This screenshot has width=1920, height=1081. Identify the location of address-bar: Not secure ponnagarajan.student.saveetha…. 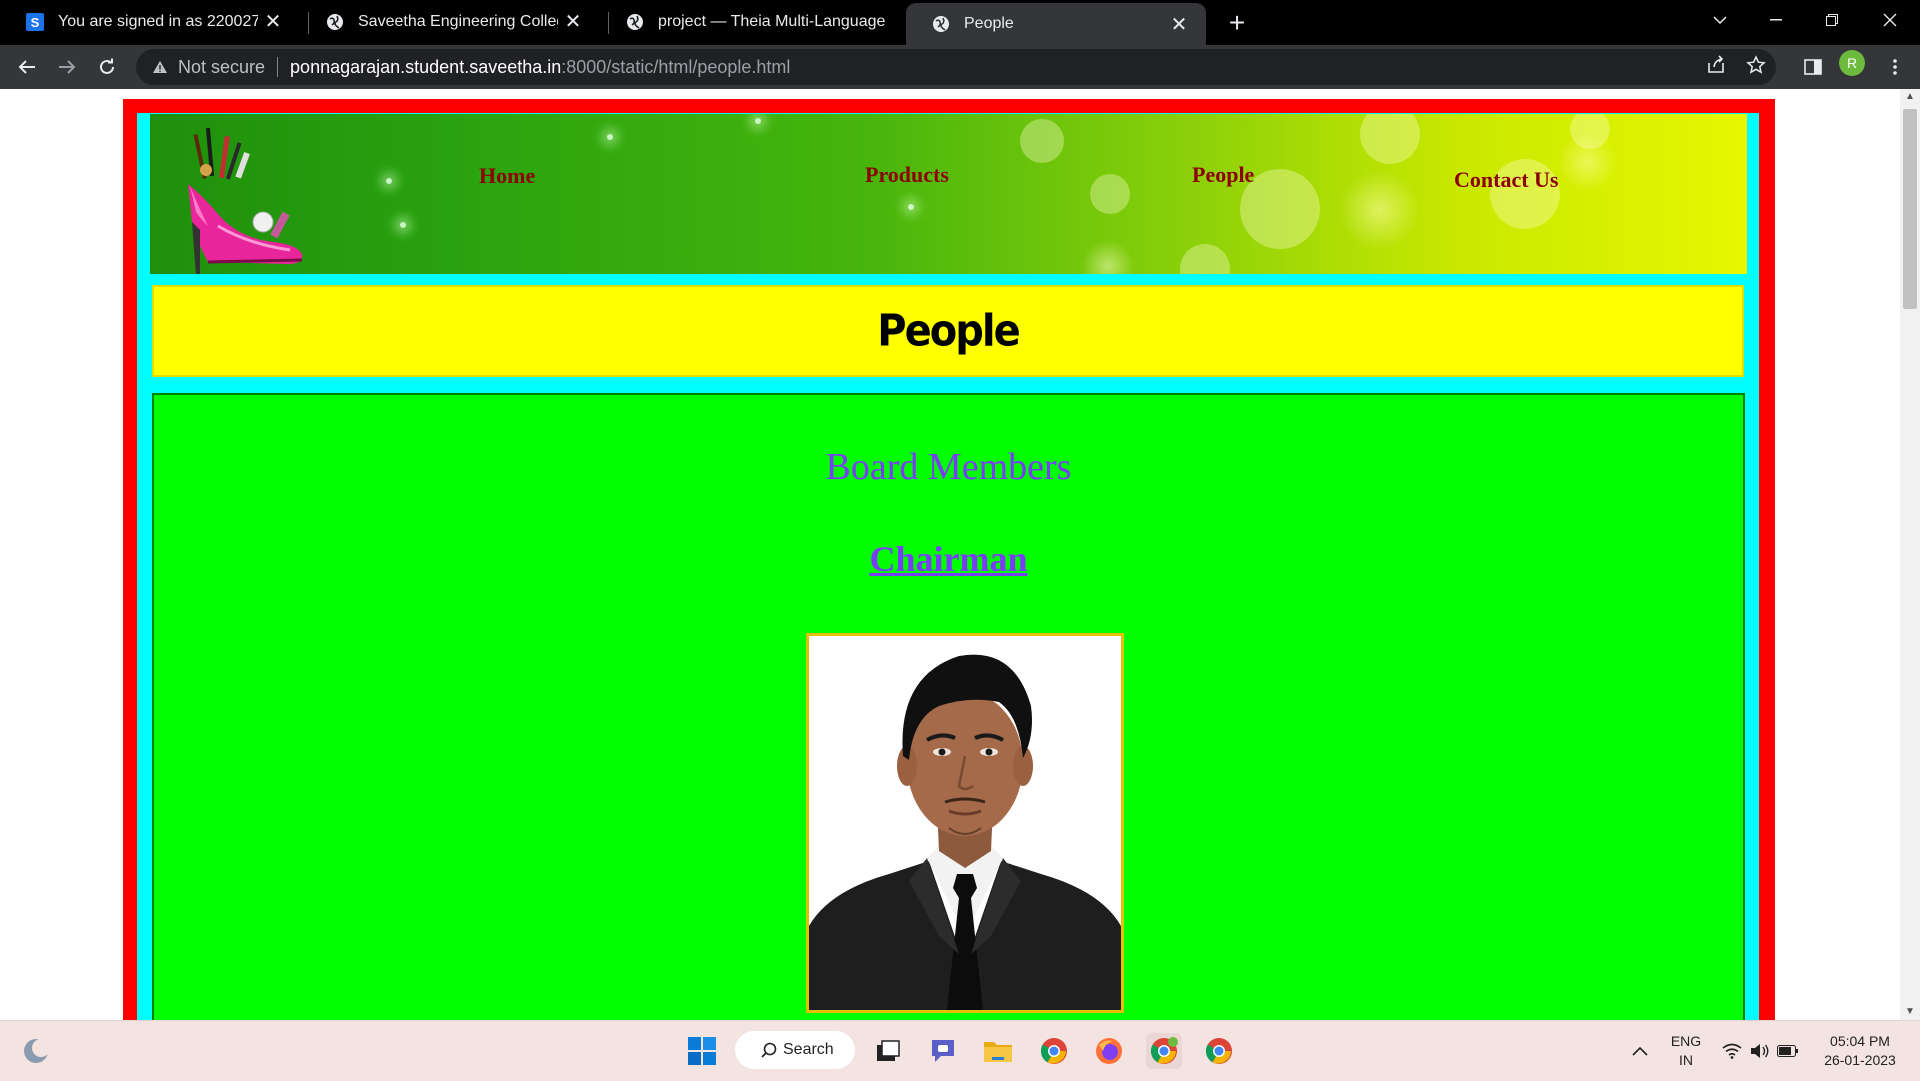
(956, 67).